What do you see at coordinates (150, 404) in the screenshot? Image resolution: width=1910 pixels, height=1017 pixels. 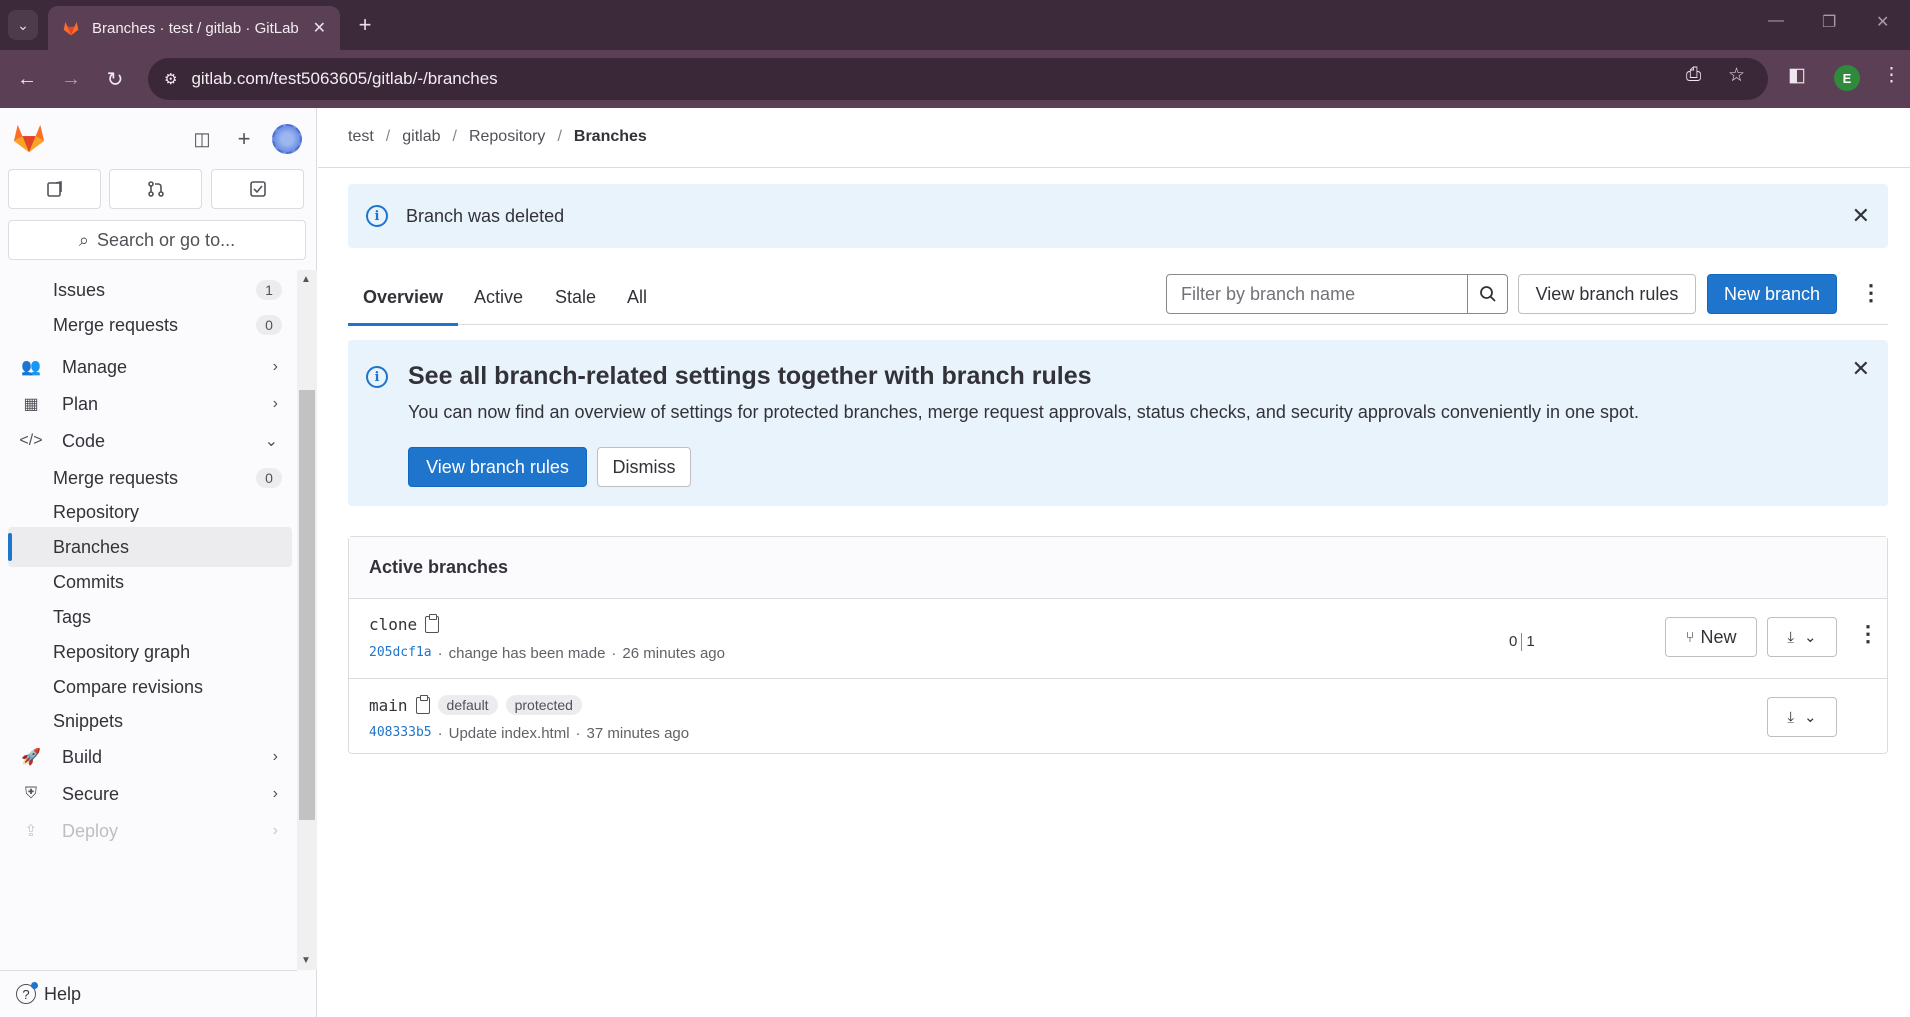 I see `sidebar-item-plan: ▦ Plan ›` at bounding box center [150, 404].